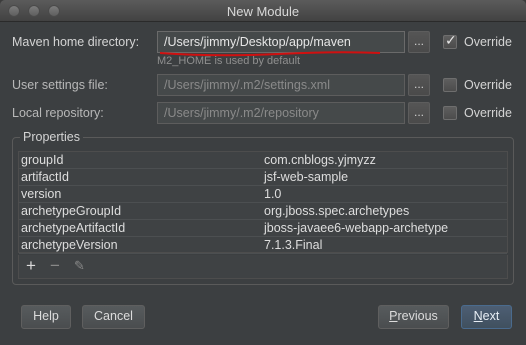  Describe the element at coordinates (263, 245) in the screenshot. I see `table-row: archetypeVersion 7.1.3.Final` at that location.